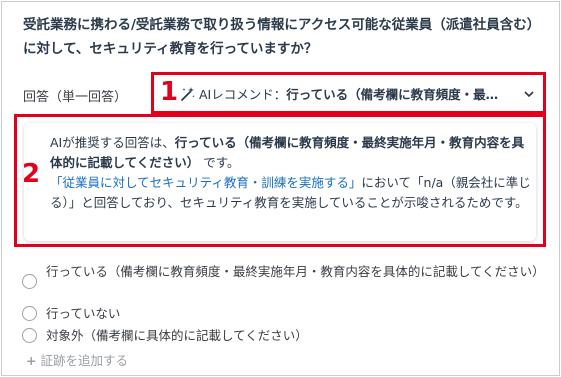  Describe the element at coordinates (188, 94) in the screenshot. I see `magic-wand-icon` at that location.